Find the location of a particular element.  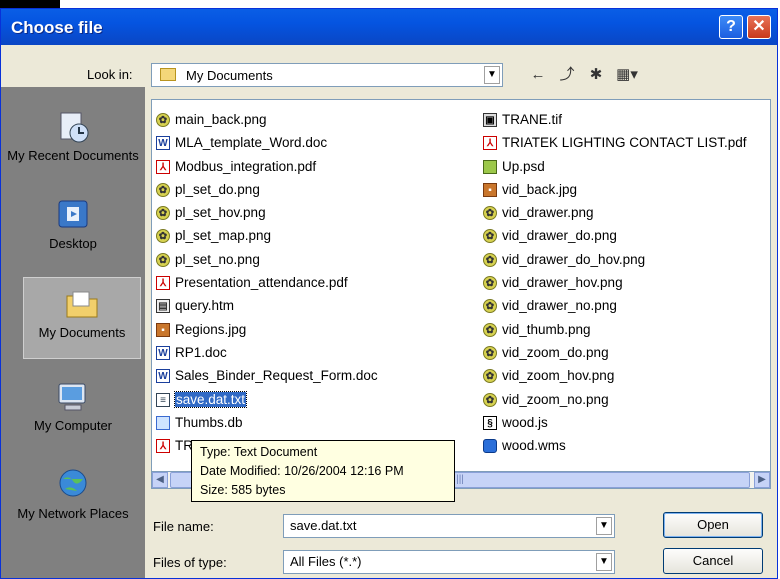

list-item: W Sales_Binder_Request_Form.doc is located at coordinates (266, 375).